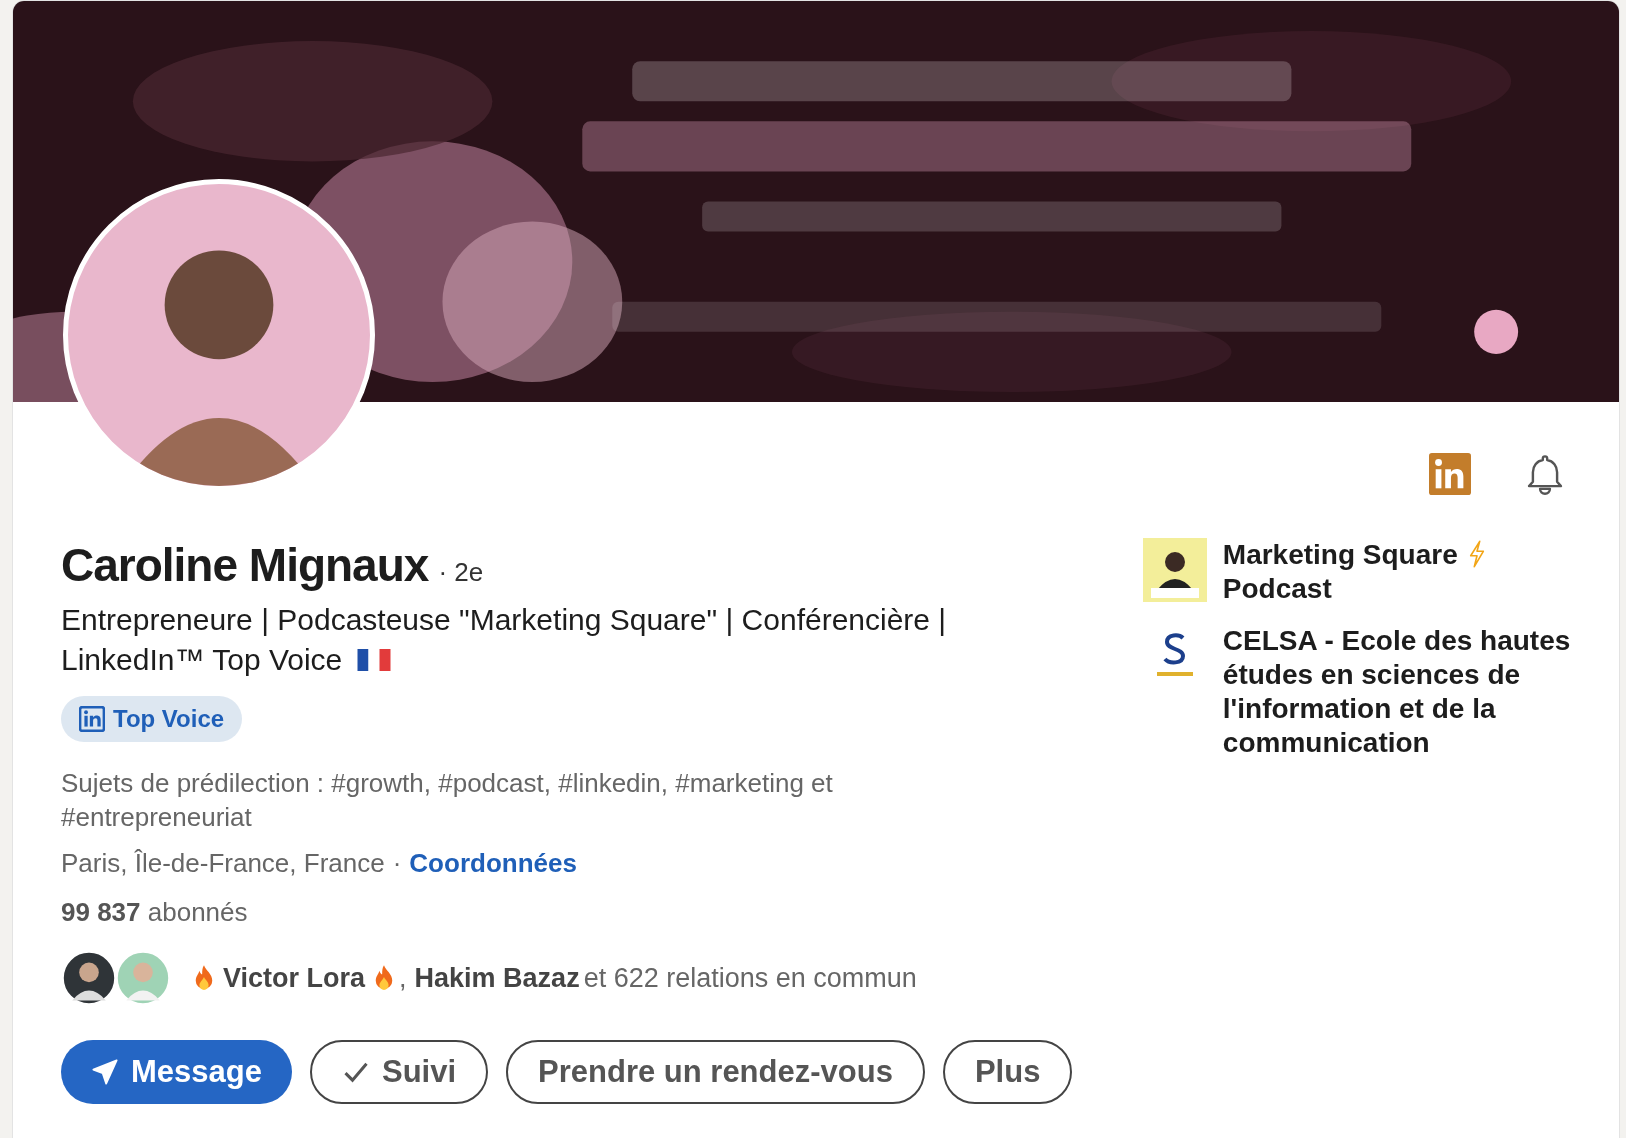 The width and height of the screenshot is (1626, 1138). Describe the element at coordinates (715, 1072) in the screenshot. I see `action-button: Prendre un rendez-vous` at that location.